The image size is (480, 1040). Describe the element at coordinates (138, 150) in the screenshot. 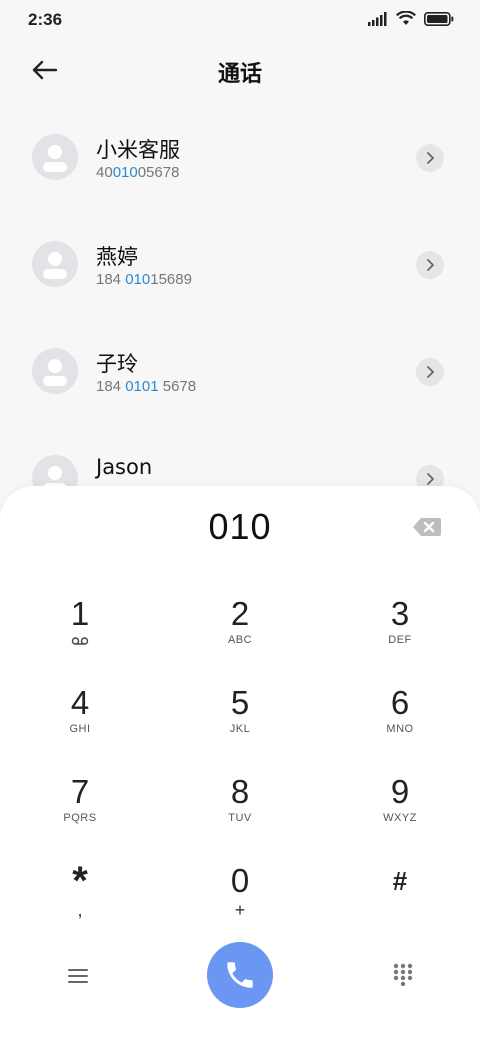

I see `contact-name: 小米客服` at that location.